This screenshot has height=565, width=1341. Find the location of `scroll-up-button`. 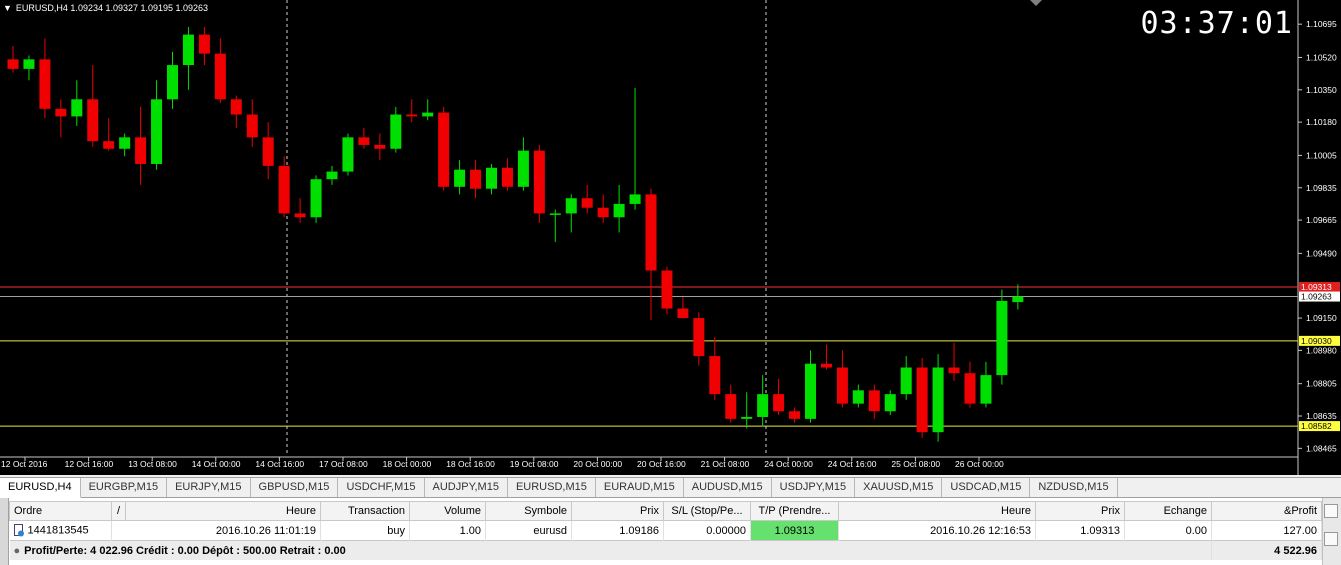

scroll-up-button is located at coordinates (1331, 511).